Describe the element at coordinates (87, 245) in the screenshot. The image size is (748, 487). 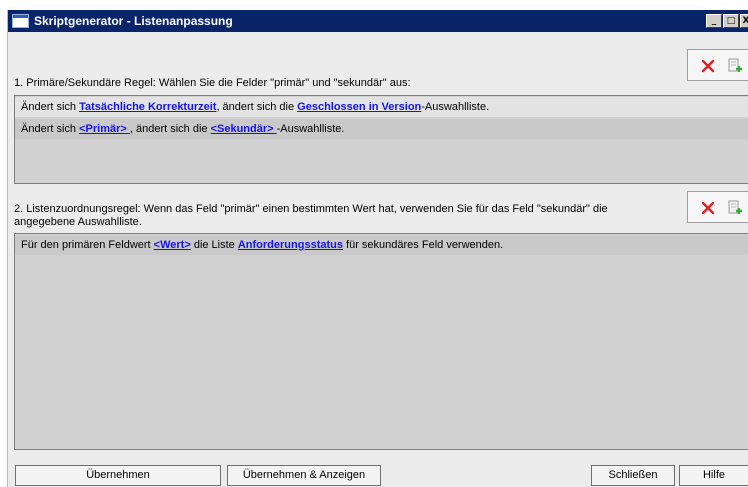
I see `rule-text: Für den primären Feldwert` at that location.